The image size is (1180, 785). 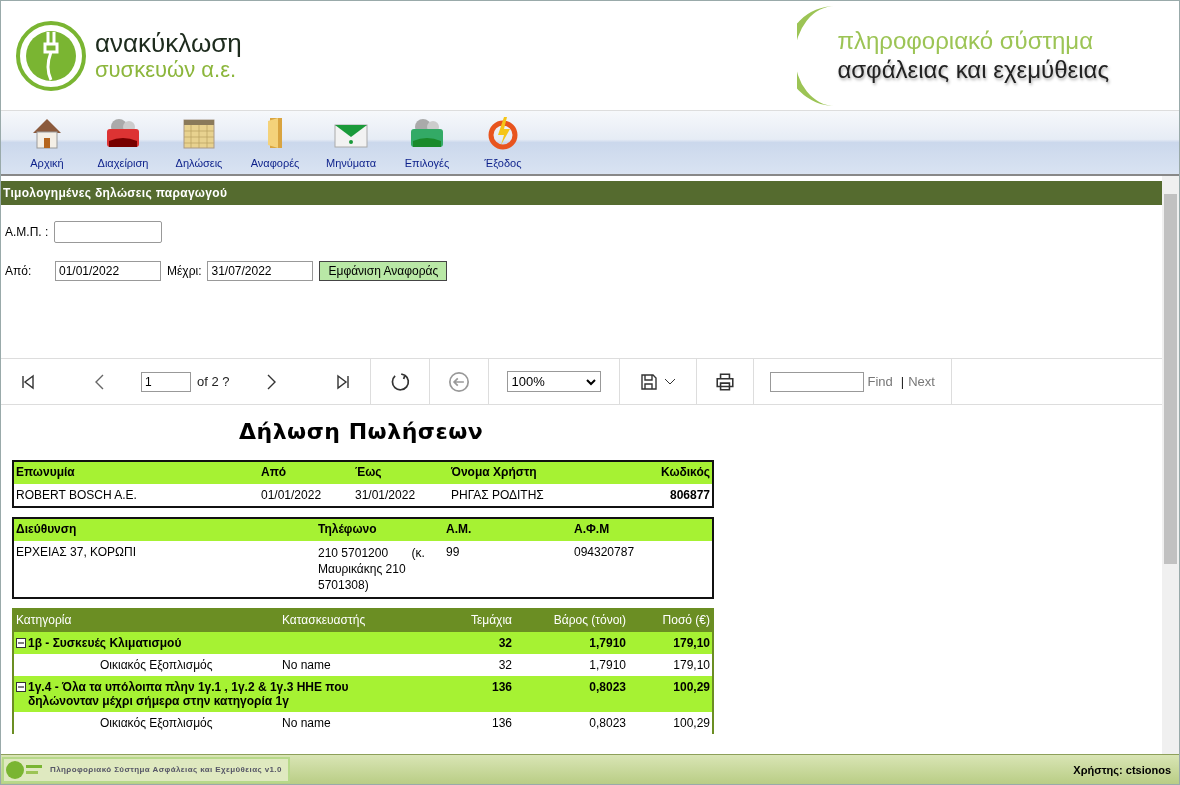 What do you see at coordinates (571, 643) in the screenshot?
I see `table-cell: 1,7910` at bounding box center [571, 643].